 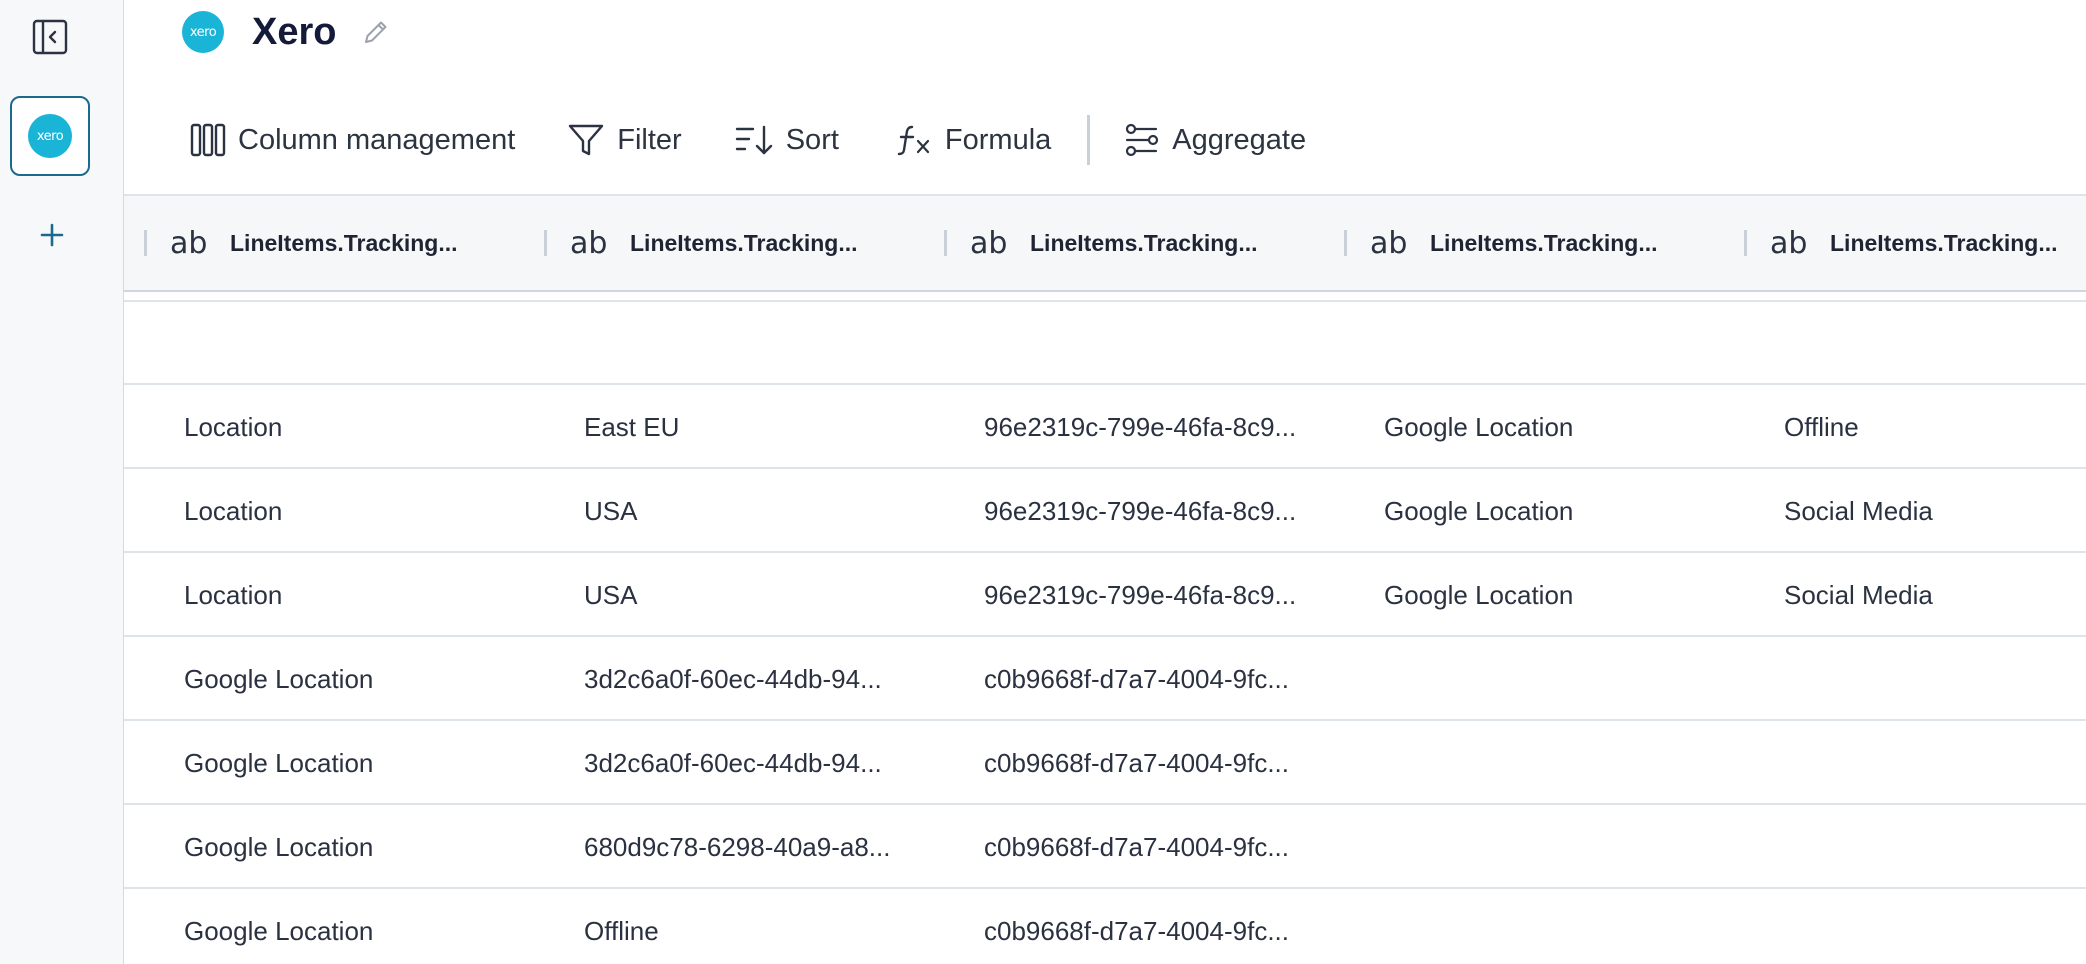 What do you see at coordinates (1089, 140) in the screenshot?
I see `toolbar-divider` at bounding box center [1089, 140].